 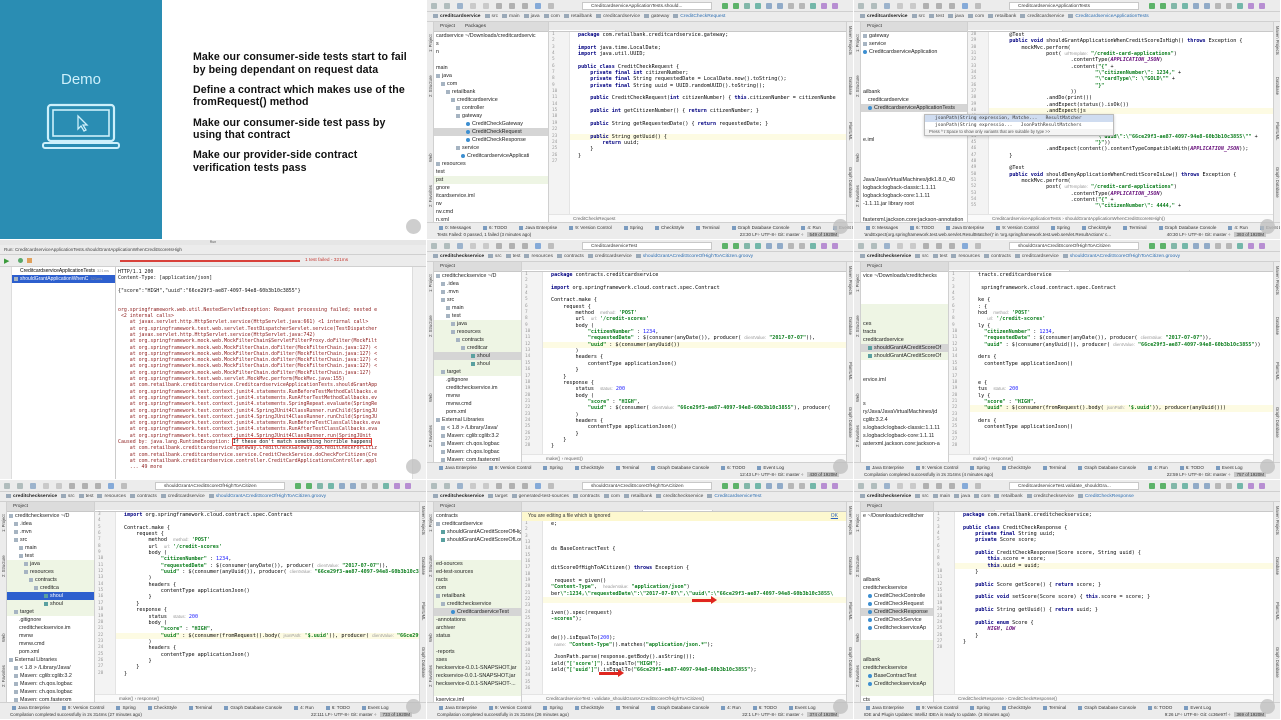 What do you see at coordinates (491, 140) in the screenshot?
I see `project-tree-item: CreditCheckResponse` at bounding box center [491, 140].